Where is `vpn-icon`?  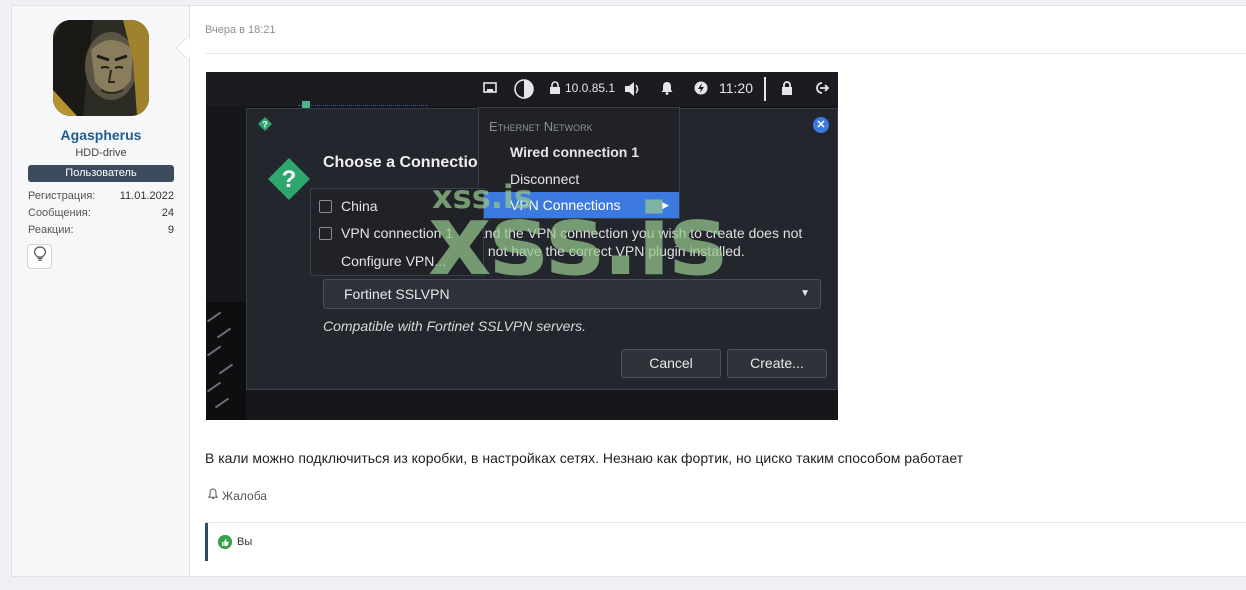 vpn-icon is located at coordinates (555, 89).